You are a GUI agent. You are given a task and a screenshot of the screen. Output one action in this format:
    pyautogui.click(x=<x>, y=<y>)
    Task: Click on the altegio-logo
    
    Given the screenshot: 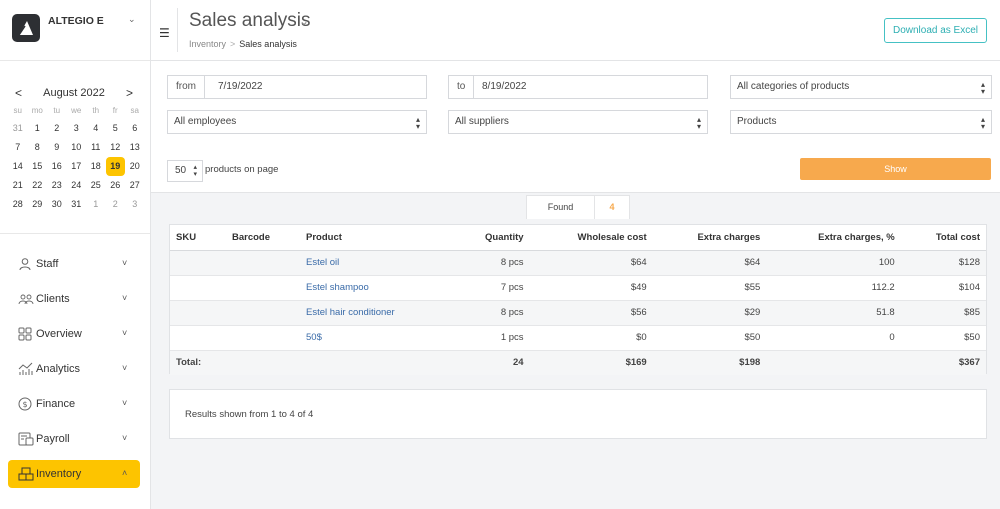 What is the action you would take?
    pyautogui.click(x=26, y=28)
    